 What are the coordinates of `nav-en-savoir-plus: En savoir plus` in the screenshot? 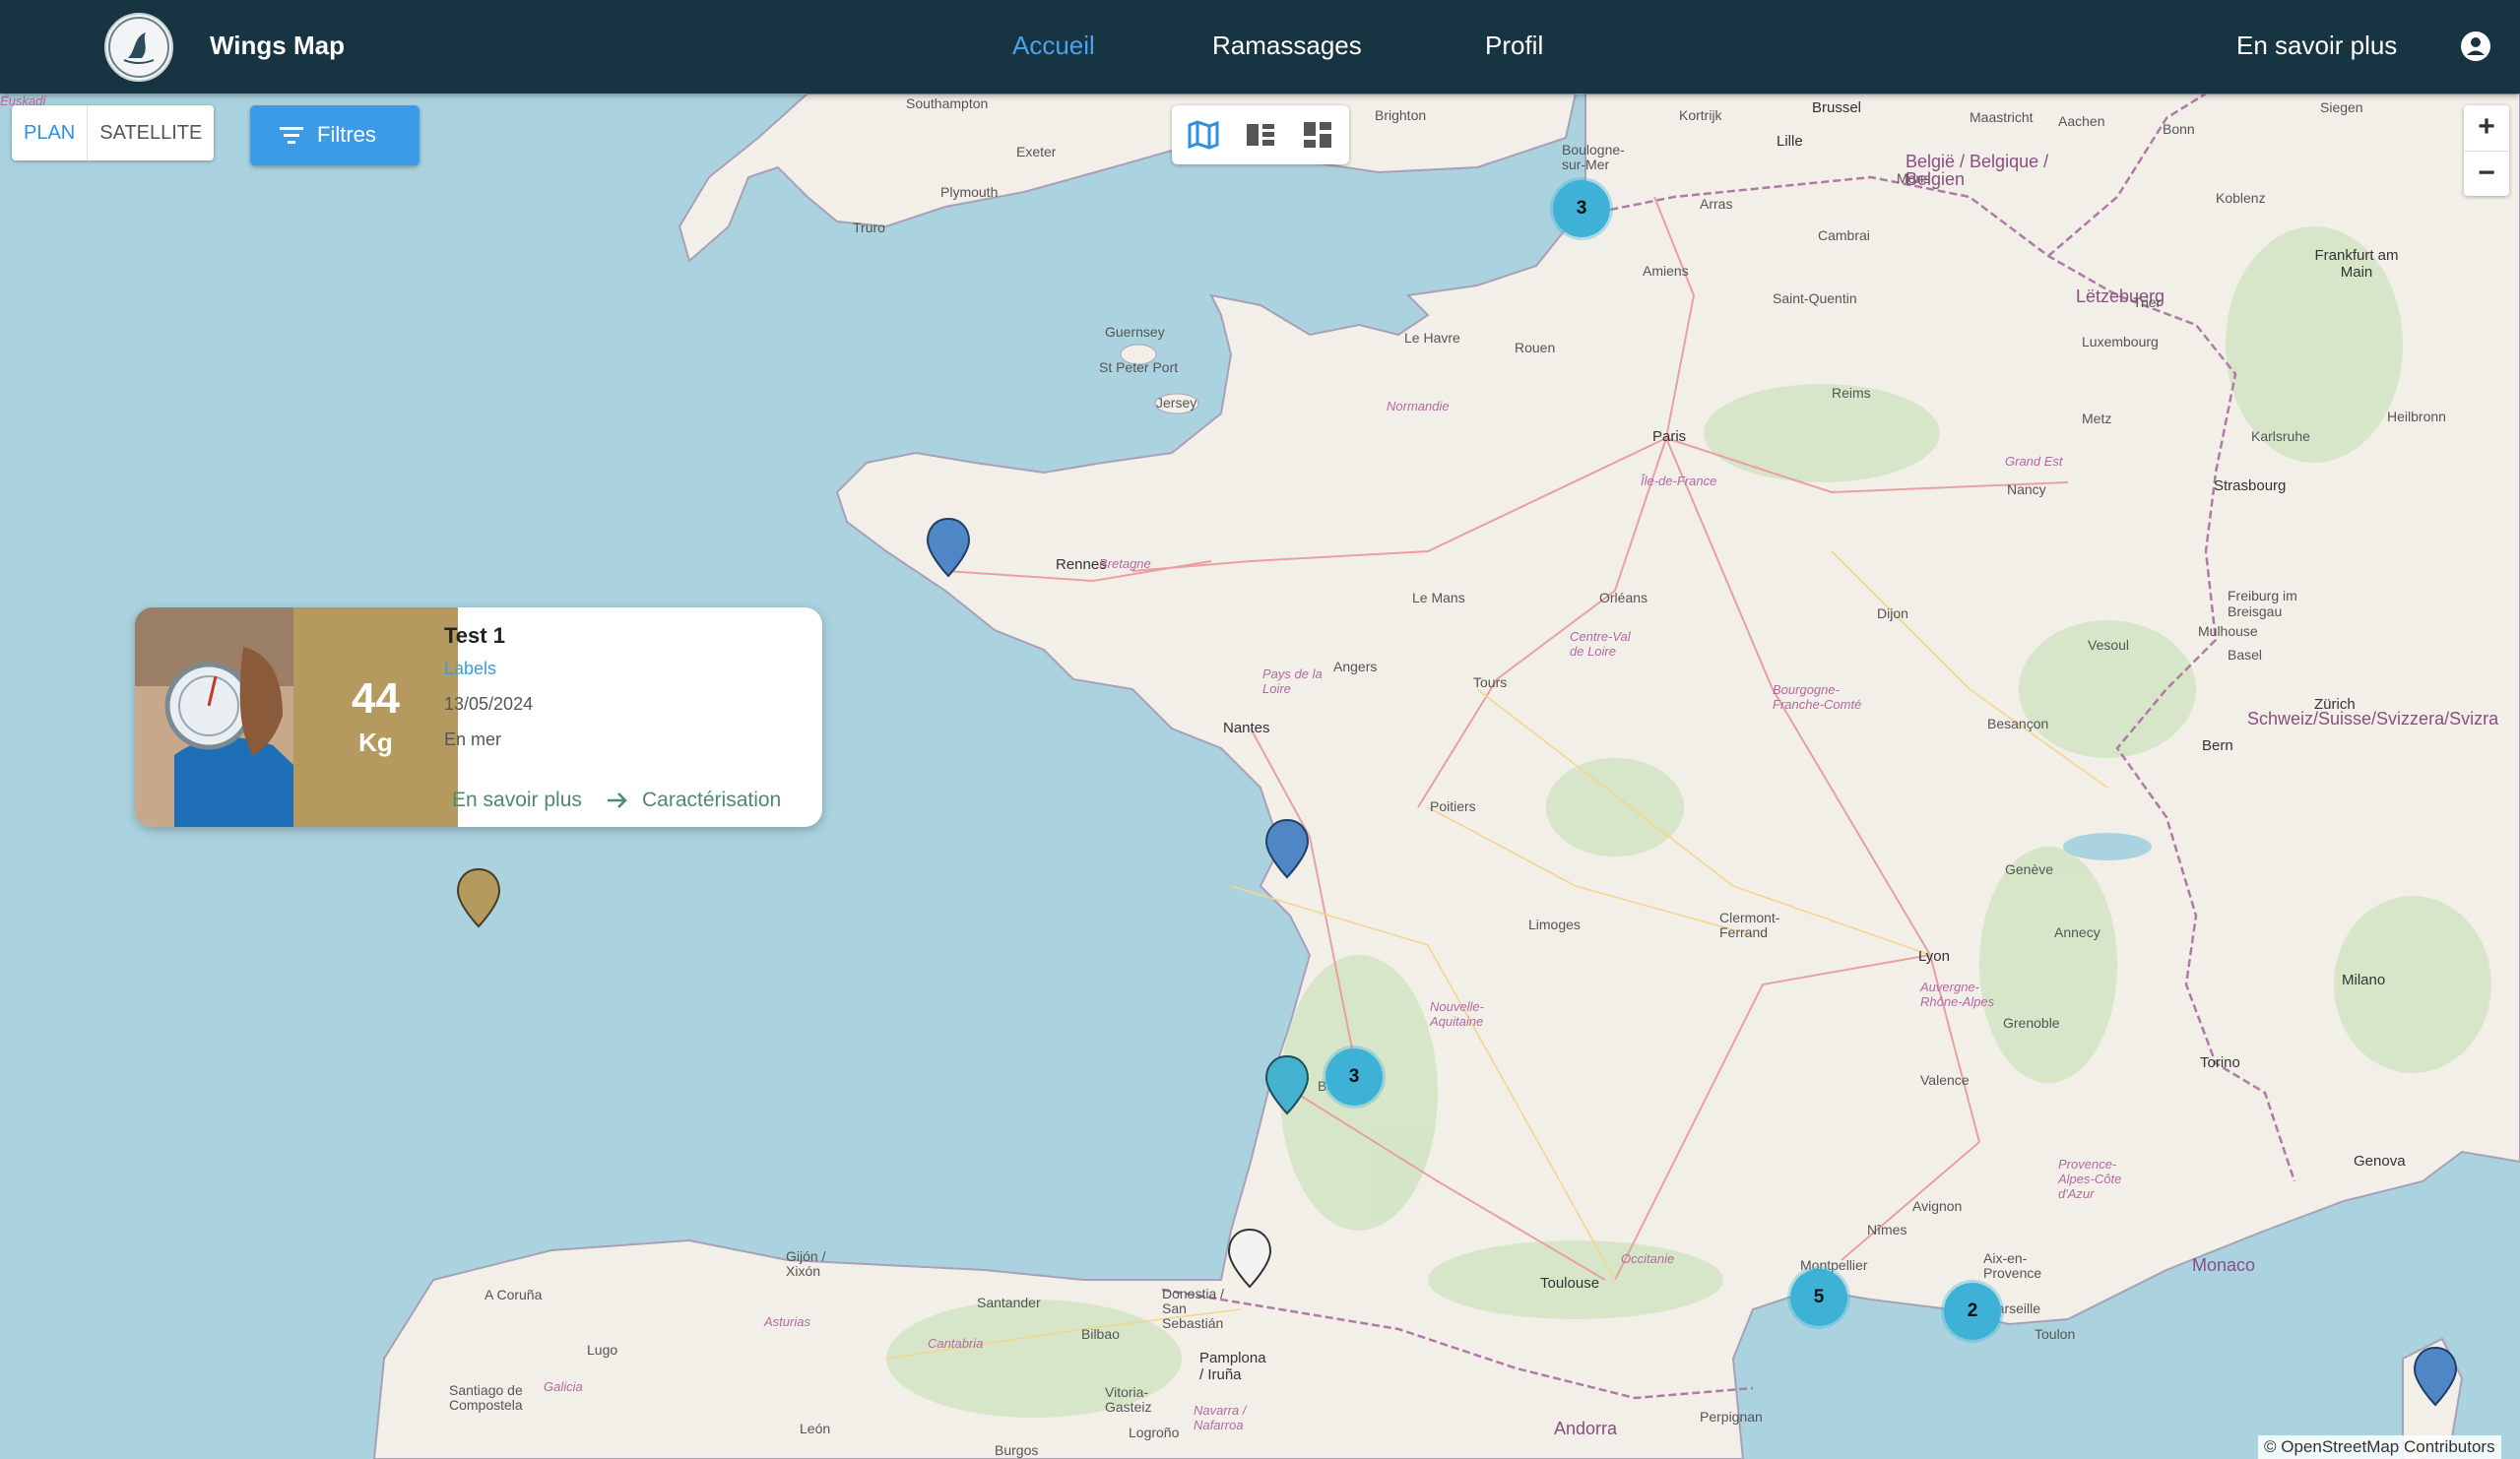 It's located at (2316, 46).